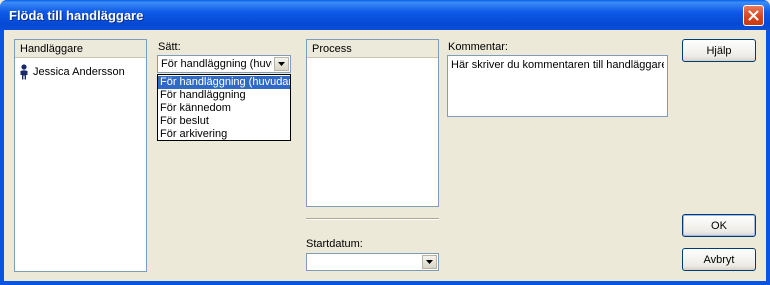  What do you see at coordinates (478, 47) in the screenshot?
I see `kommentar-label: Kommentar:` at bounding box center [478, 47].